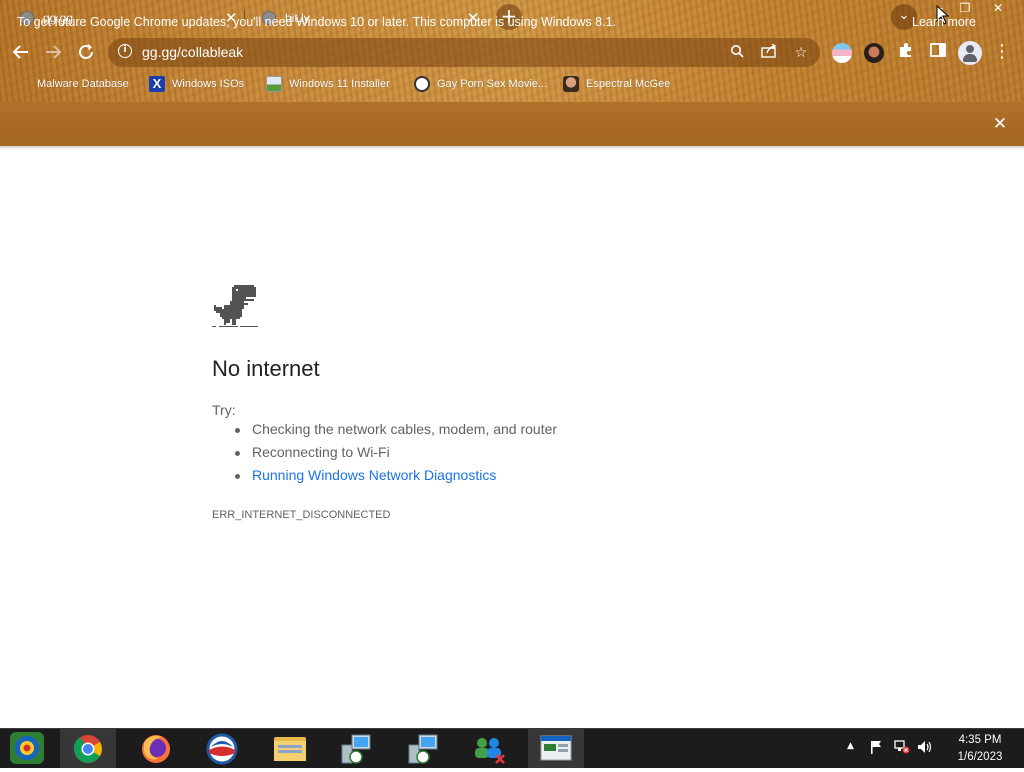 Image resolution: width=1024 pixels, height=772 pixels. I want to click on folder-icon, so click(290, 749).